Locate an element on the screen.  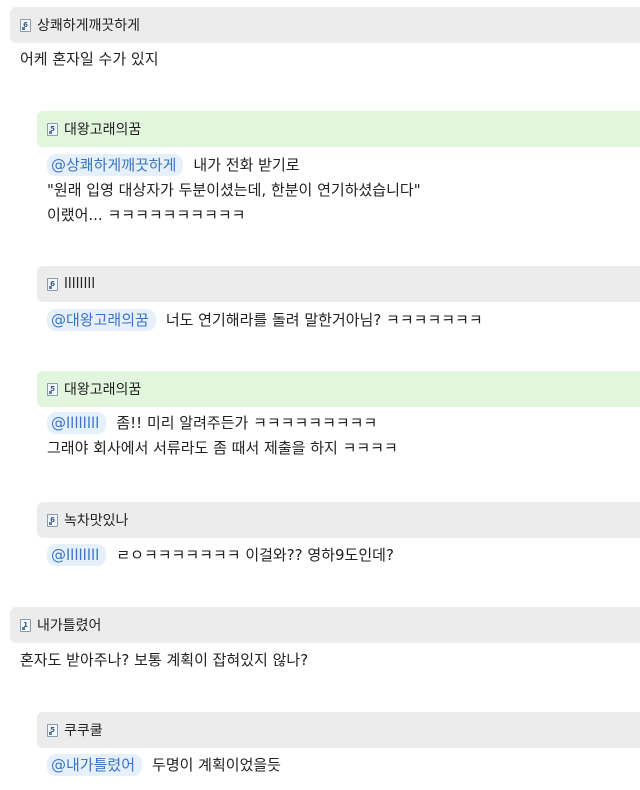
reply-comment: 6 녹차맛있나 @llllllll ㄹㅇㅋㅋㅋㅋㅋㅋㅋ 이걸와?? 영하9도인데? is located at coordinates (338, 535).